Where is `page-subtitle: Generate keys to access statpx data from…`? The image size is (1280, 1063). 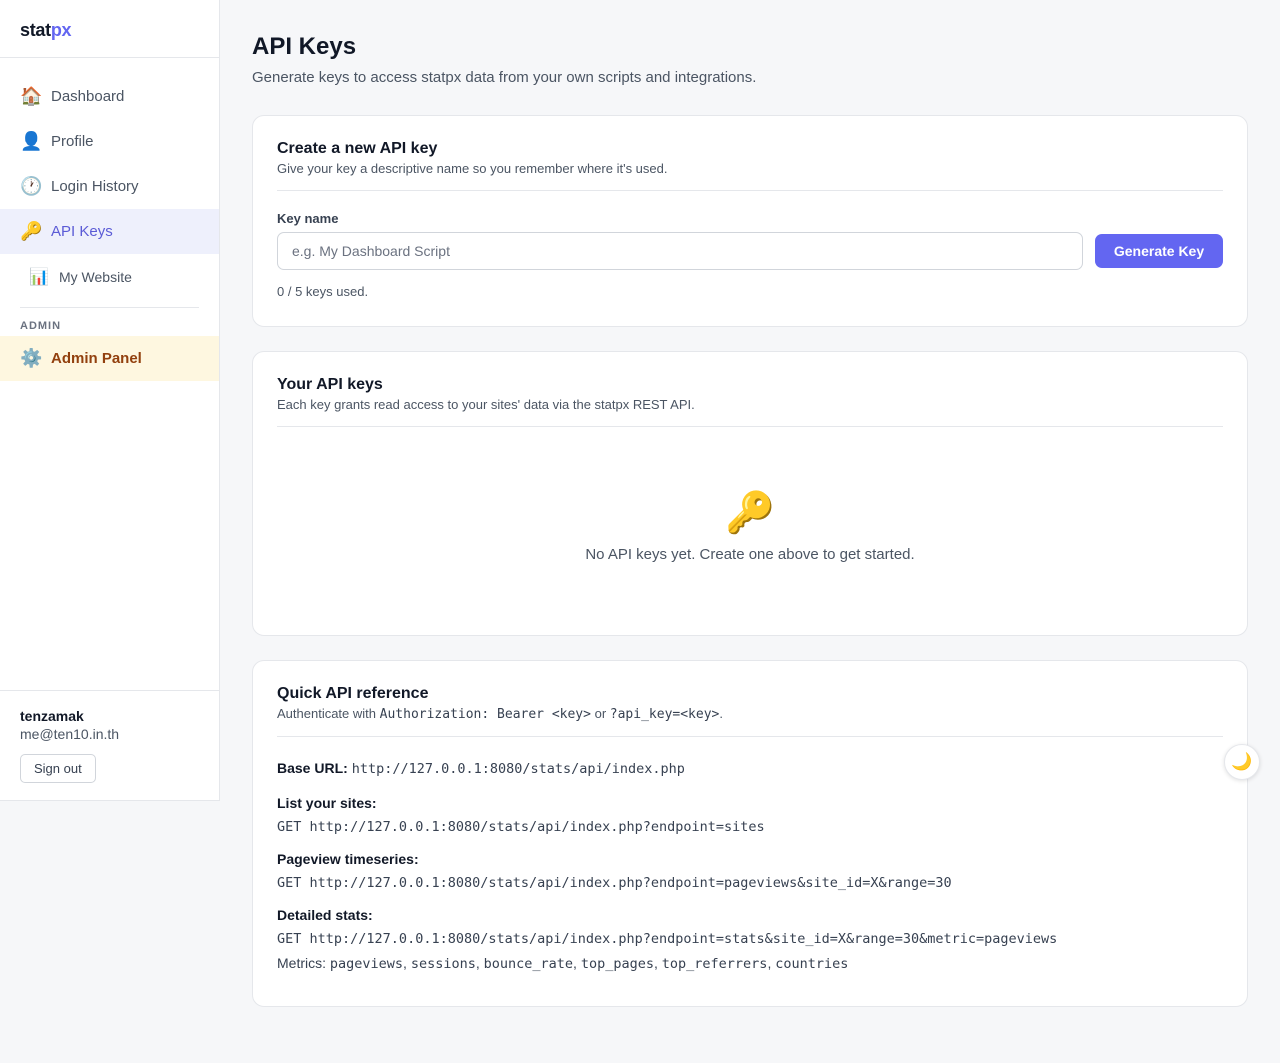 page-subtitle: Generate keys to access statpx data from… is located at coordinates (504, 77).